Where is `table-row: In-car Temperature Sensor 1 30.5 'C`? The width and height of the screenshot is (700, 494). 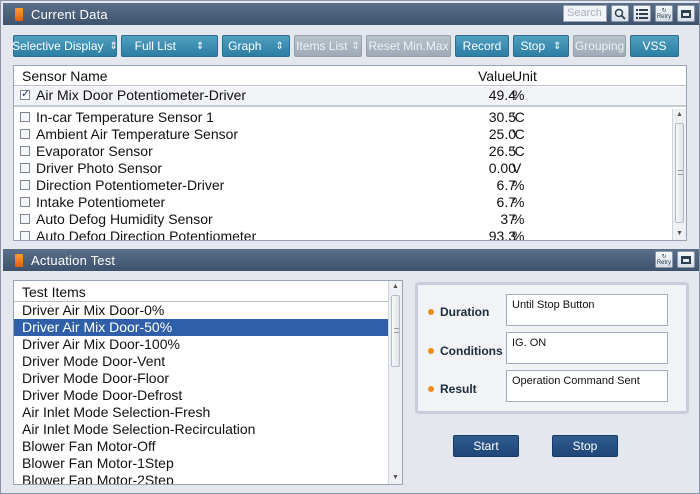 table-row: In-car Temperature Sensor 1 30.5 'C is located at coordinates (350, 117).